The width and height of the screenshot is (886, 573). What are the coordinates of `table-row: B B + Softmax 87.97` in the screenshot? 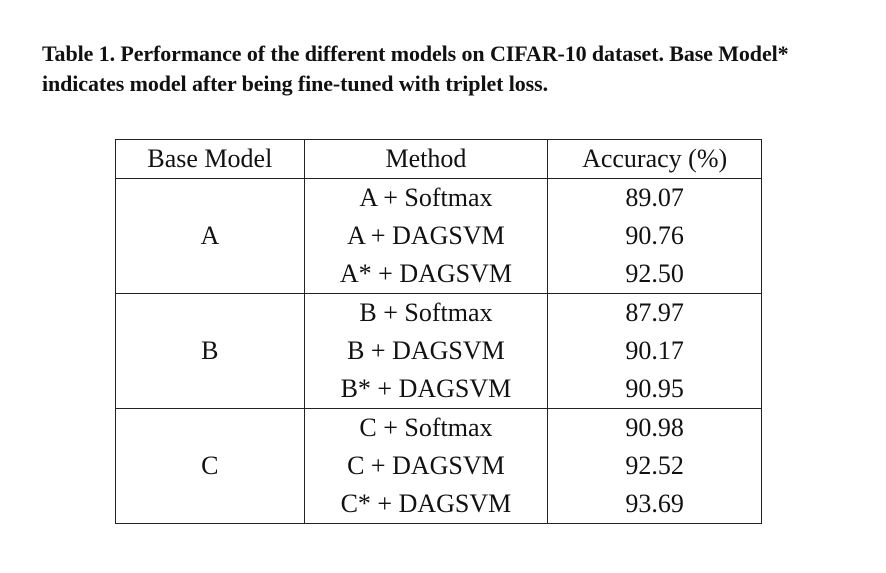 It's located at (438, 351).